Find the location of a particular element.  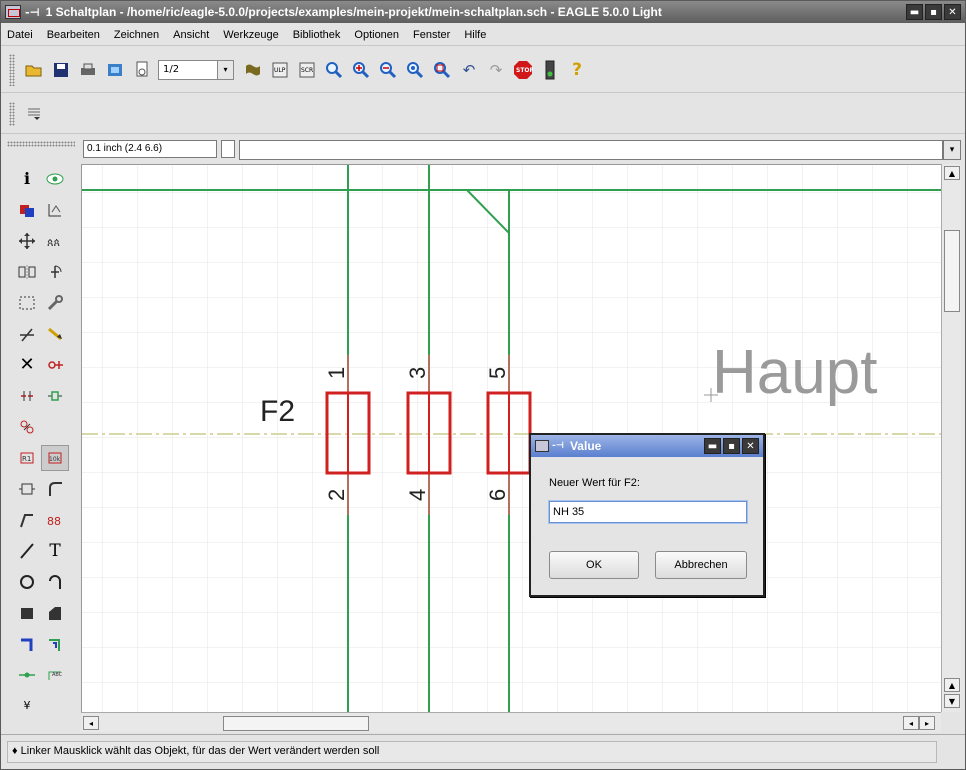

pinswap-icon is located at coordinates (27, 396).